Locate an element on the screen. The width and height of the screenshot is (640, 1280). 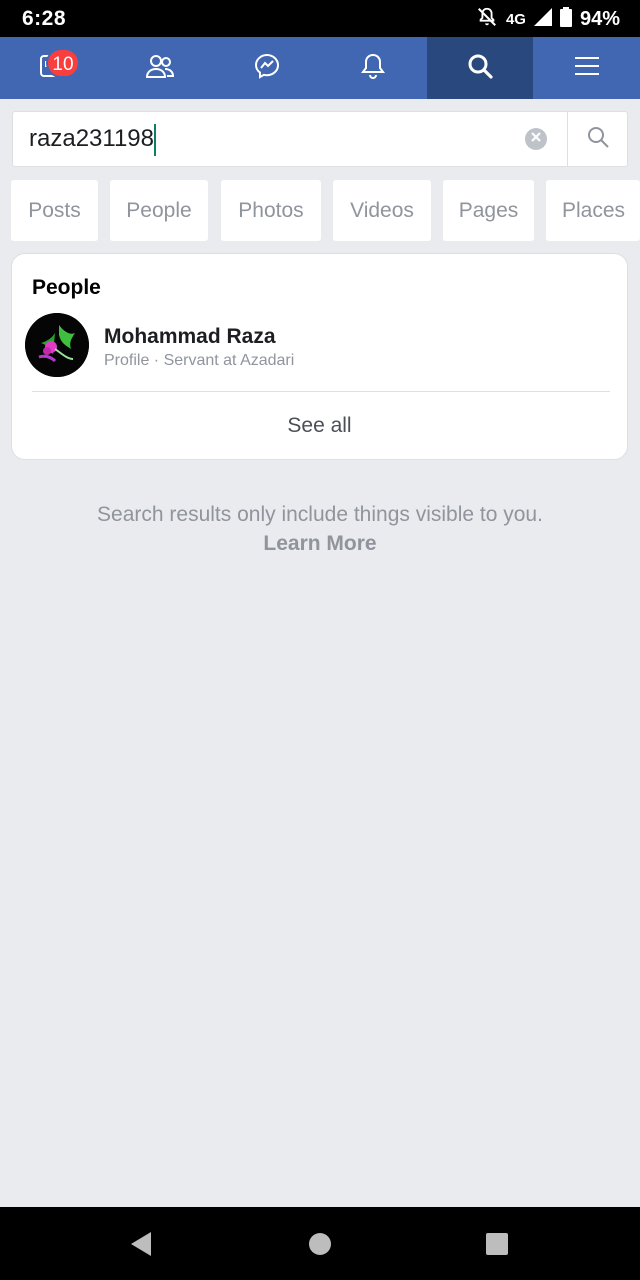
home-icon is located at coordinates (320, 1244).